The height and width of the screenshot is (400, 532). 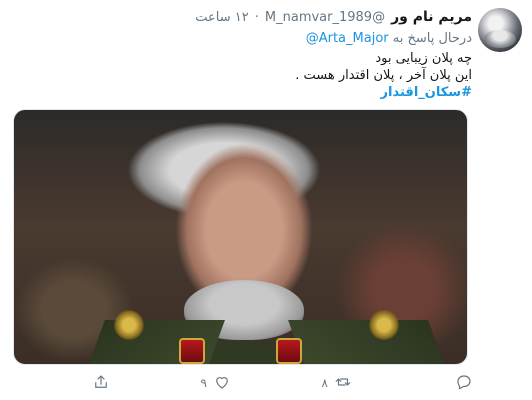 What do you see at coordinates (432, 38) in the screenshot?
I see `reply-prefix: درحال پاسخ به` at bounding box center [432, 38].